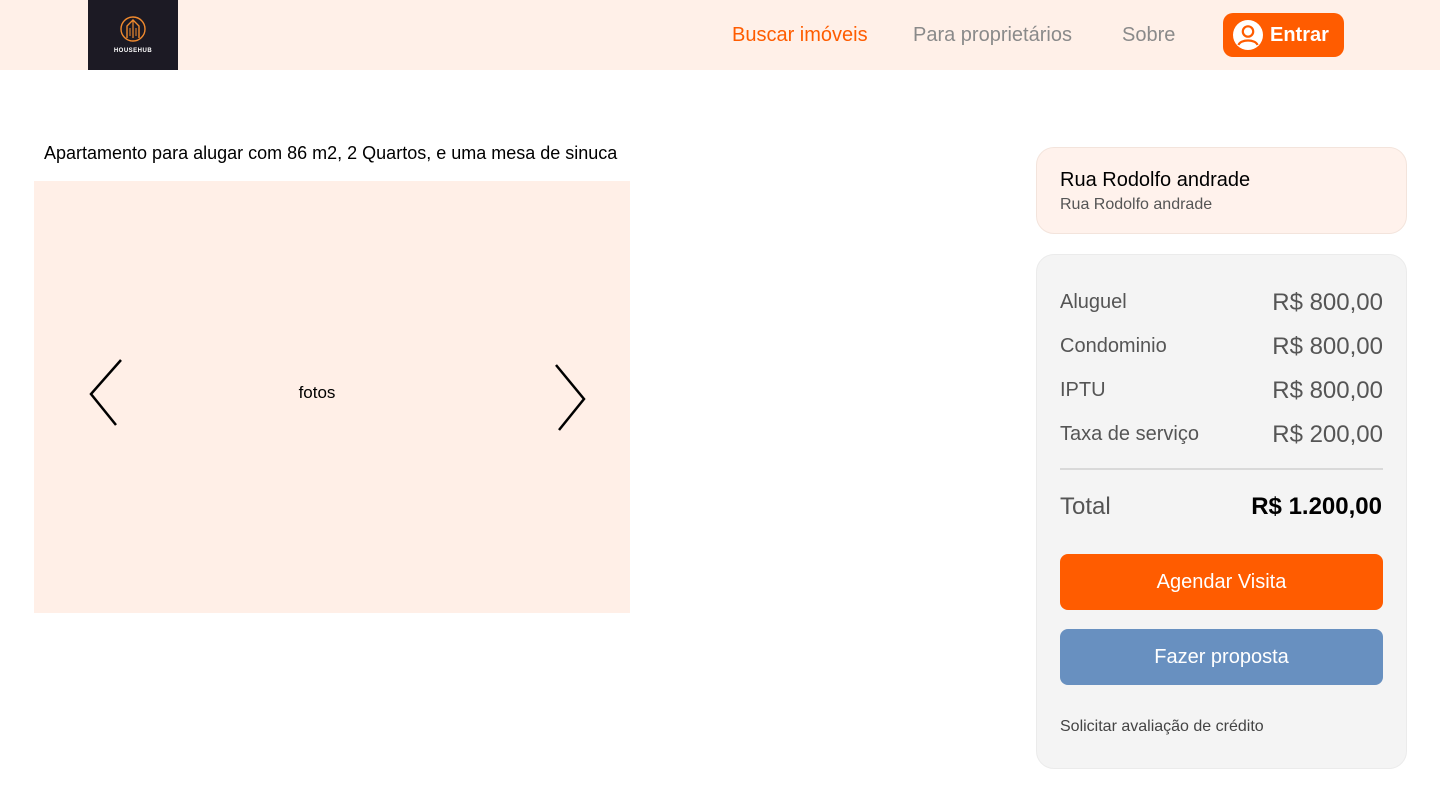  I want to click on gallery-placeholder-label: fotos, so click(317, 392).